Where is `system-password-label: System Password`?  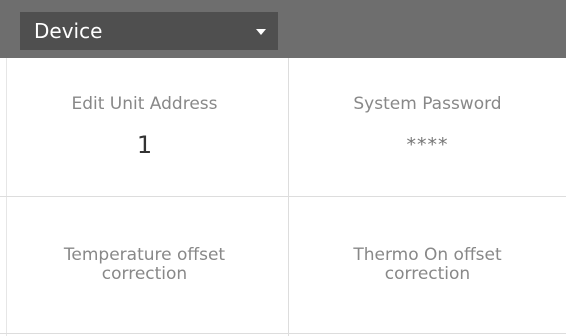 system-password-label: System Password is located at coordinates (427, 104).